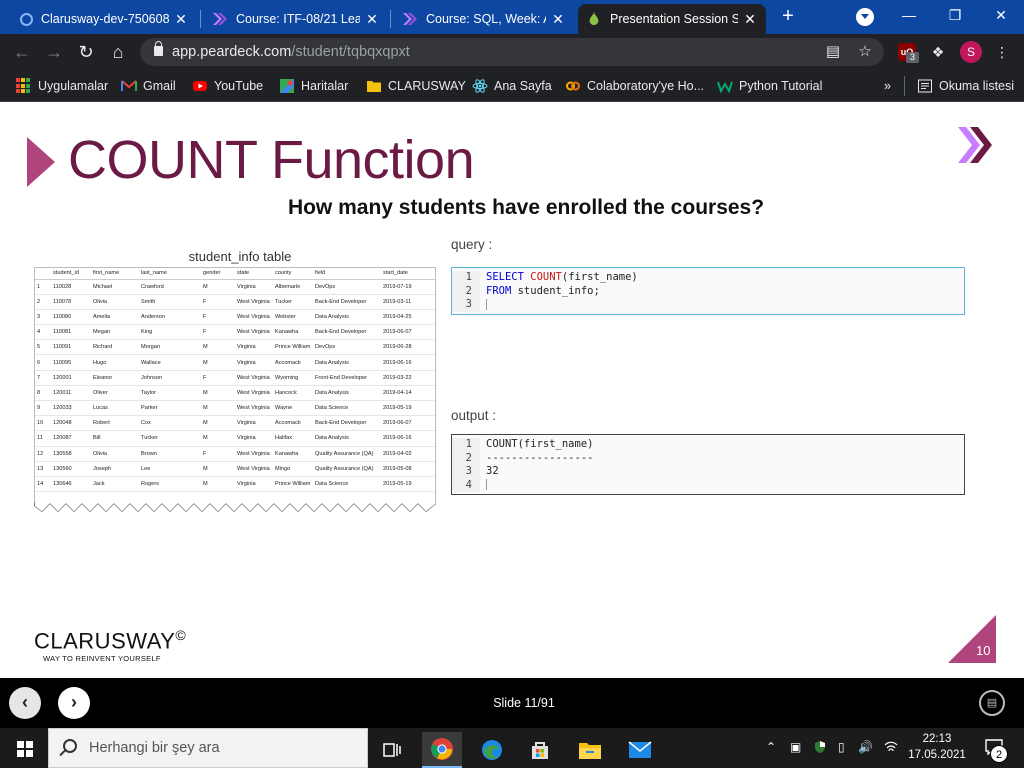  Describe the element at coordinates (170, 317) in the screenshot. I see `table-cell: Anderson` at that location.